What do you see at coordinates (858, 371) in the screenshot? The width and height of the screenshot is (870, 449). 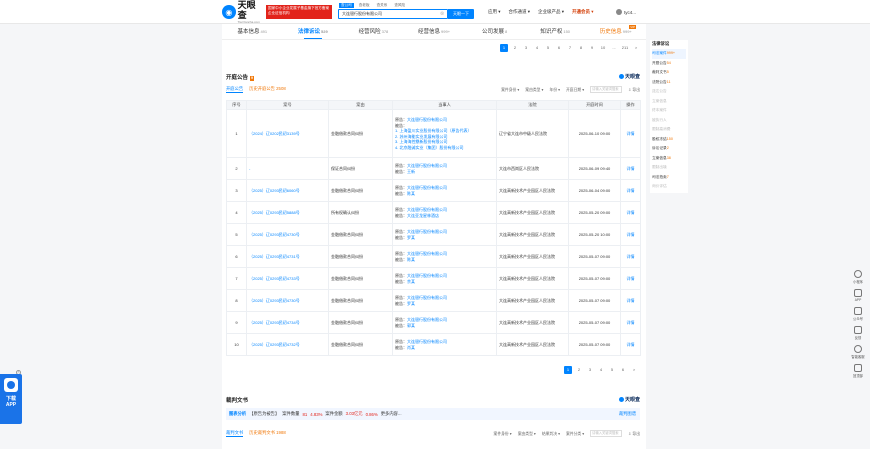 I see `tool-5: 回顶部` at bounding box center [858, 371].